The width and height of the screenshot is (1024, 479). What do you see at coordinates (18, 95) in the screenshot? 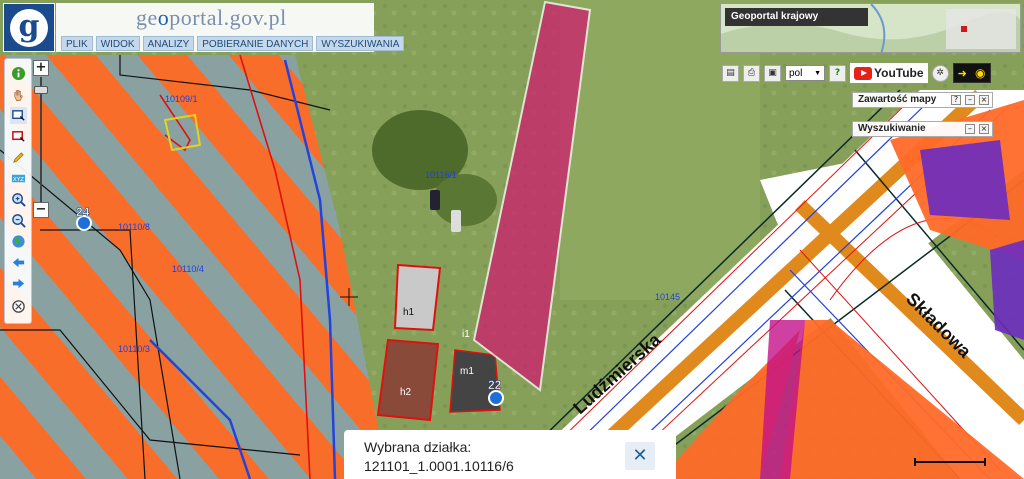
I see `pan-hand-icon` at bounding box center [18, 95].